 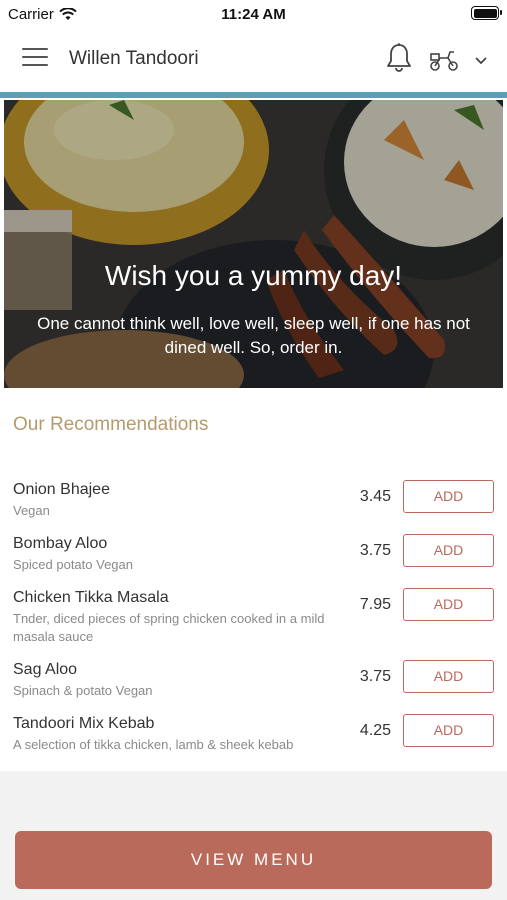 What do you see at coordinates (444, 61) in the screenshot?
I see `scooter-icon` at bounding box center [444, 61].